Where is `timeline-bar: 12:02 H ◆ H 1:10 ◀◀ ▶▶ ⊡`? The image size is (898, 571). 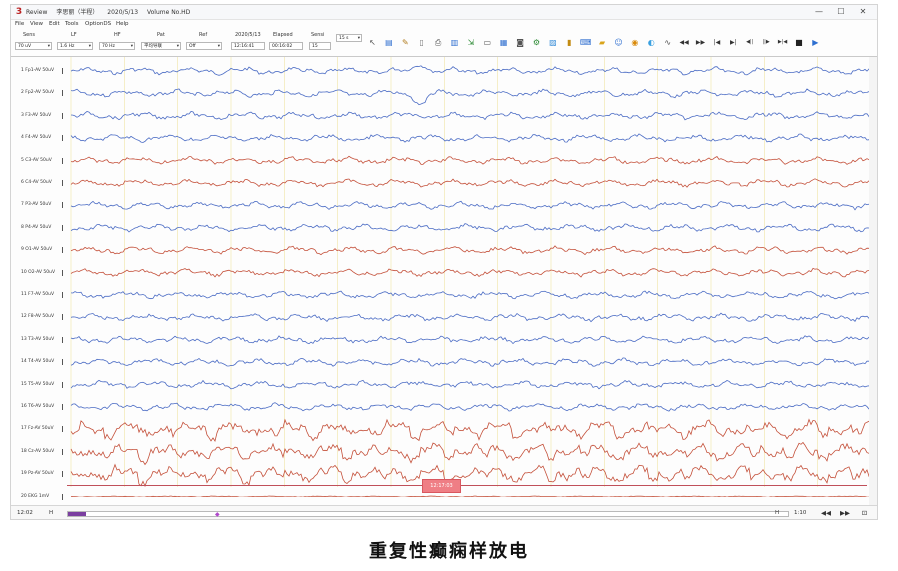 timeline-bar: 12:02 H ◆ H 1:10 ◀◀ ▶▶ ⊡ is located at coordinates (444, 512).